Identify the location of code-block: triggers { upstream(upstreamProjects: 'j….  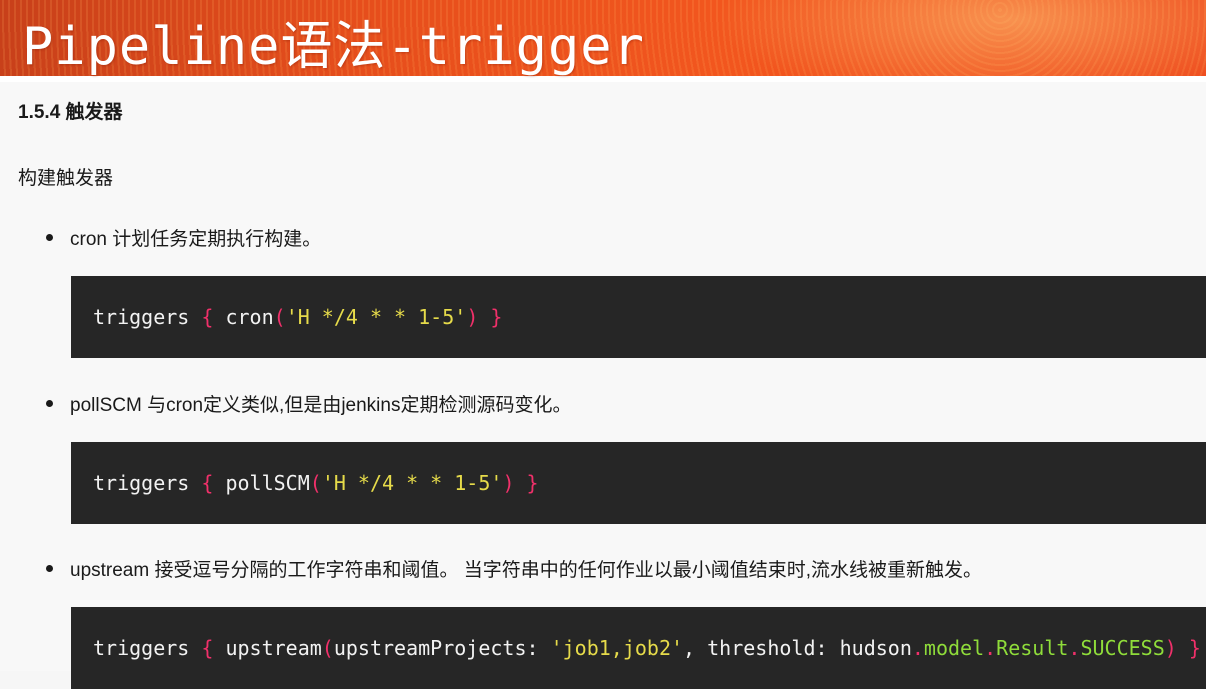
(638, 648).